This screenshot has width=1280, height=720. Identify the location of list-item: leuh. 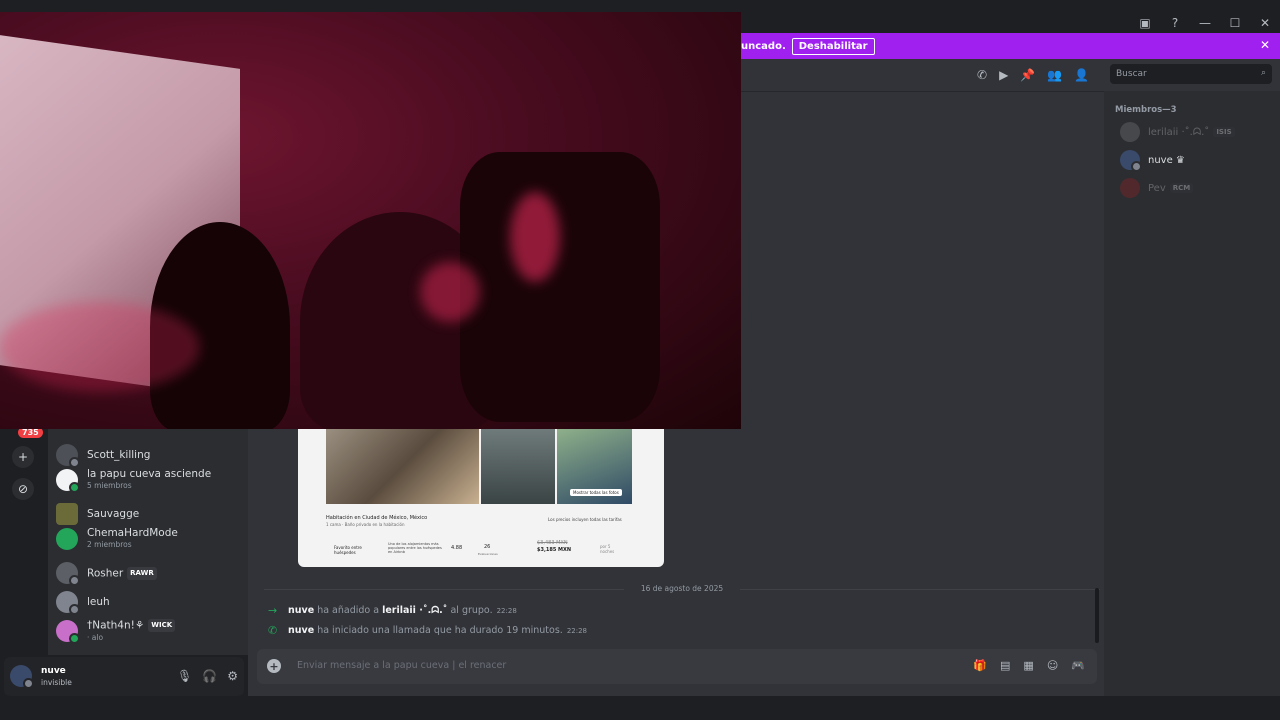
(151, 602).